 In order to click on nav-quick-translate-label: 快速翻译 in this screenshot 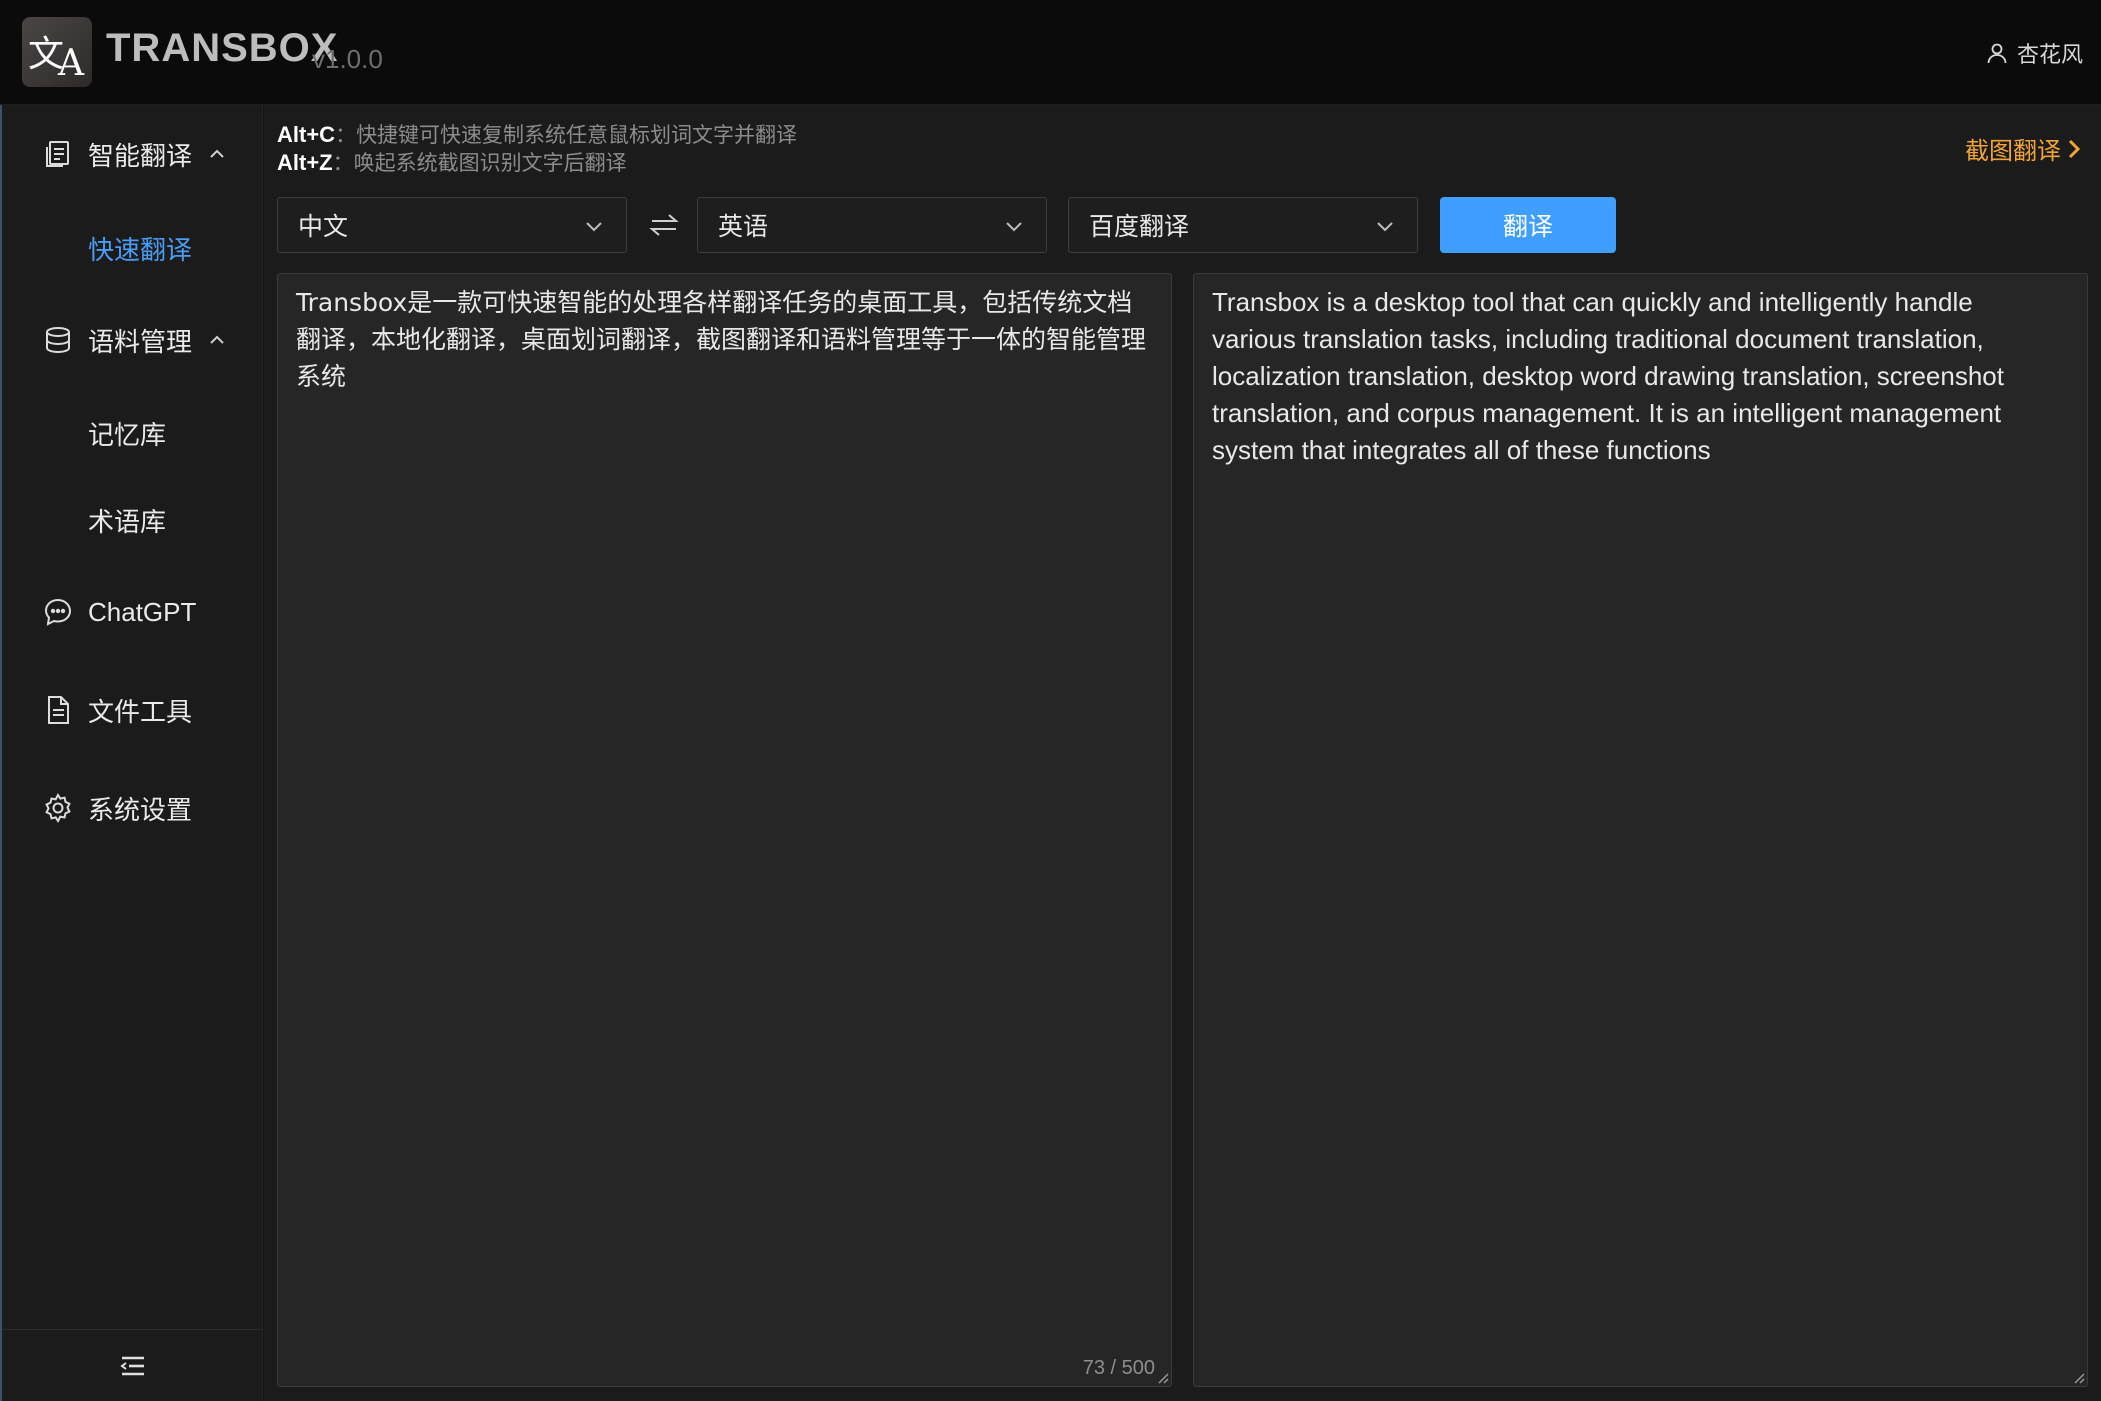, I will do `click(140, 250)`.